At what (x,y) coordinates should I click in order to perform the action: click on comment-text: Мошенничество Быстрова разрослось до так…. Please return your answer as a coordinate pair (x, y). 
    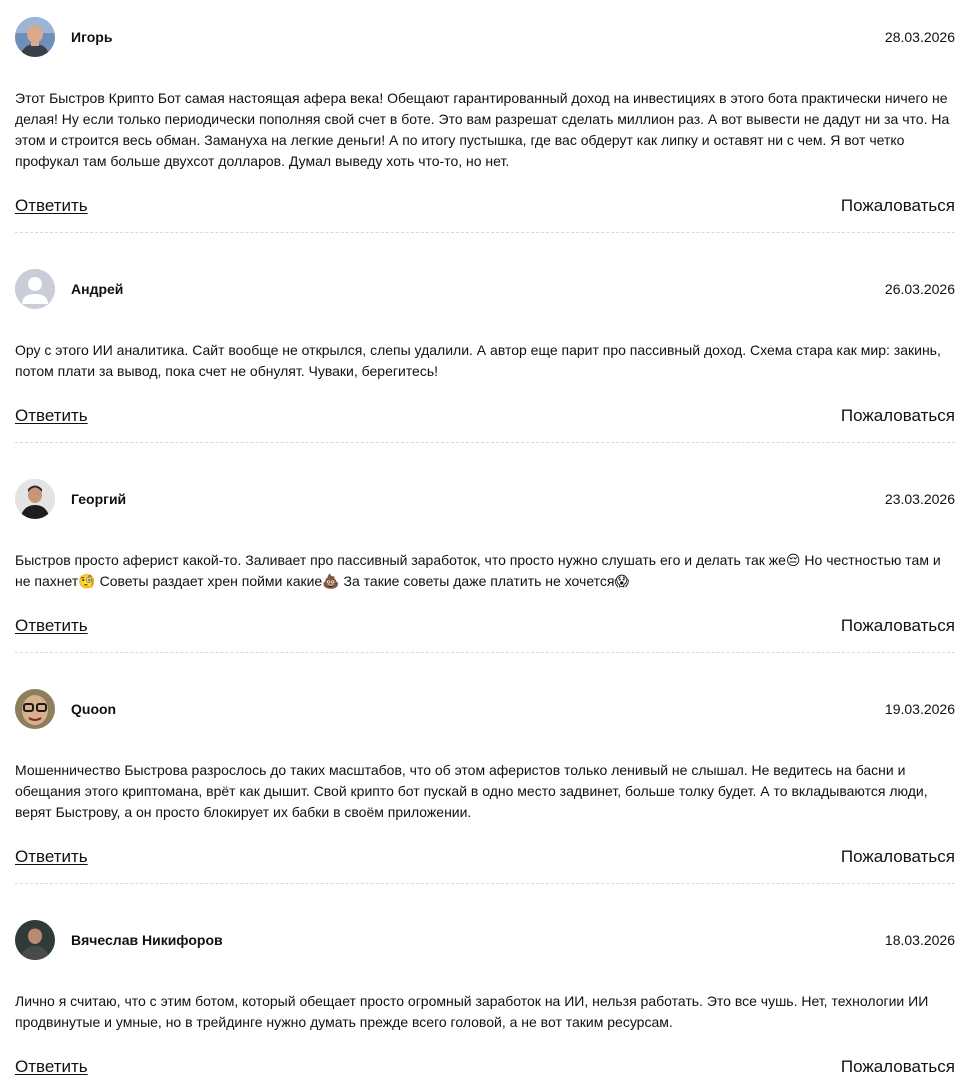
    Looking at the image, I should click on (471, 791).